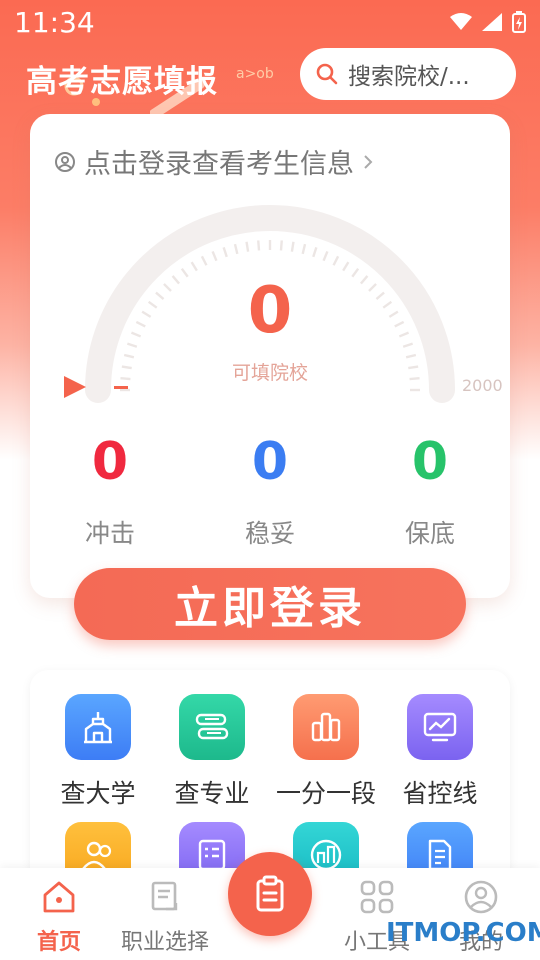 The width and height of the screenshot is (540, 960). I want to click on watermark: ITMOP.COM, so click(463, 933).